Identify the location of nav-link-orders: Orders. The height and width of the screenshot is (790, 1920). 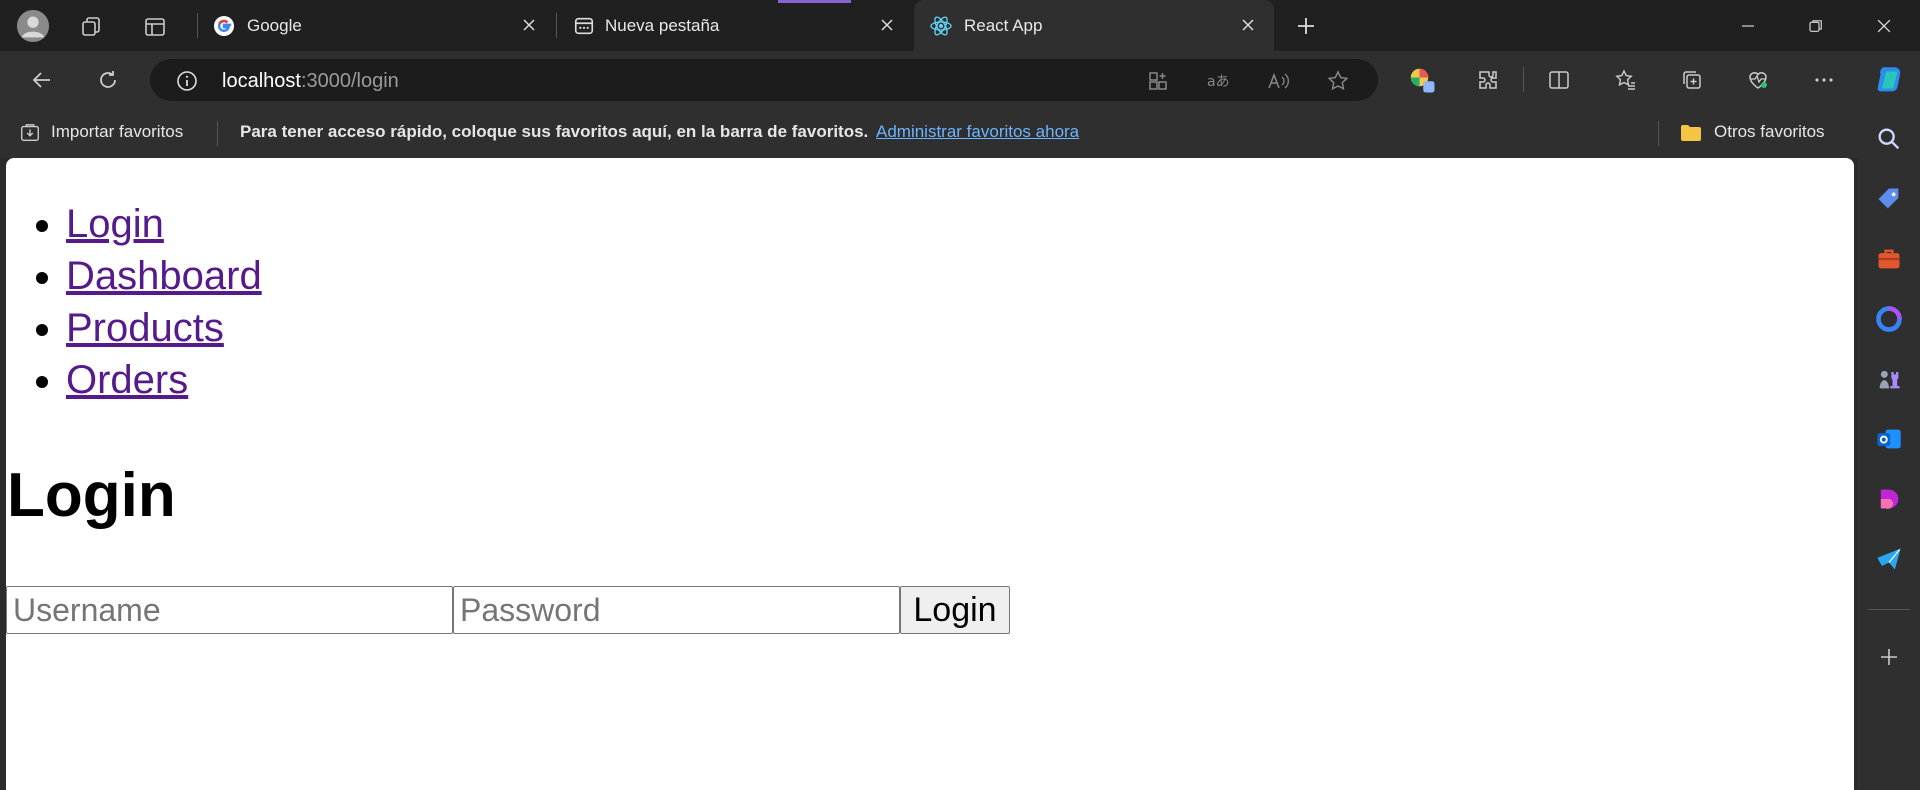
(127, 380).